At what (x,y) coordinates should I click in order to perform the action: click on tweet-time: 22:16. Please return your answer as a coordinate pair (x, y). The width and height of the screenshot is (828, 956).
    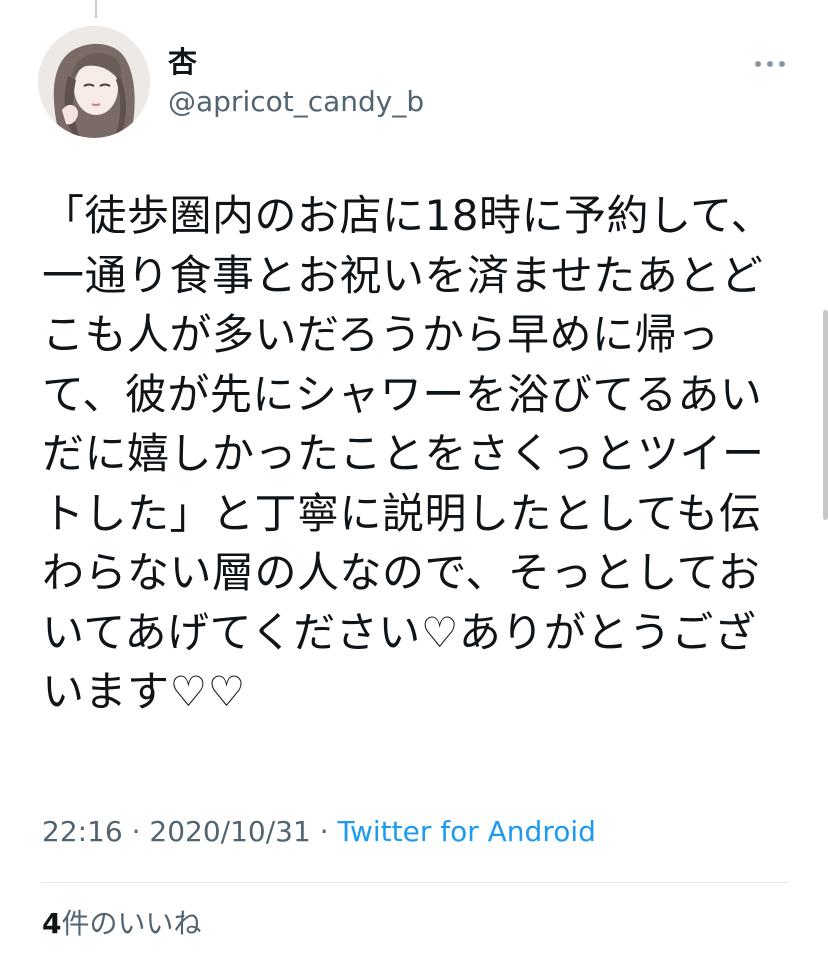
    Looking at the image, I should click on (82, 831).